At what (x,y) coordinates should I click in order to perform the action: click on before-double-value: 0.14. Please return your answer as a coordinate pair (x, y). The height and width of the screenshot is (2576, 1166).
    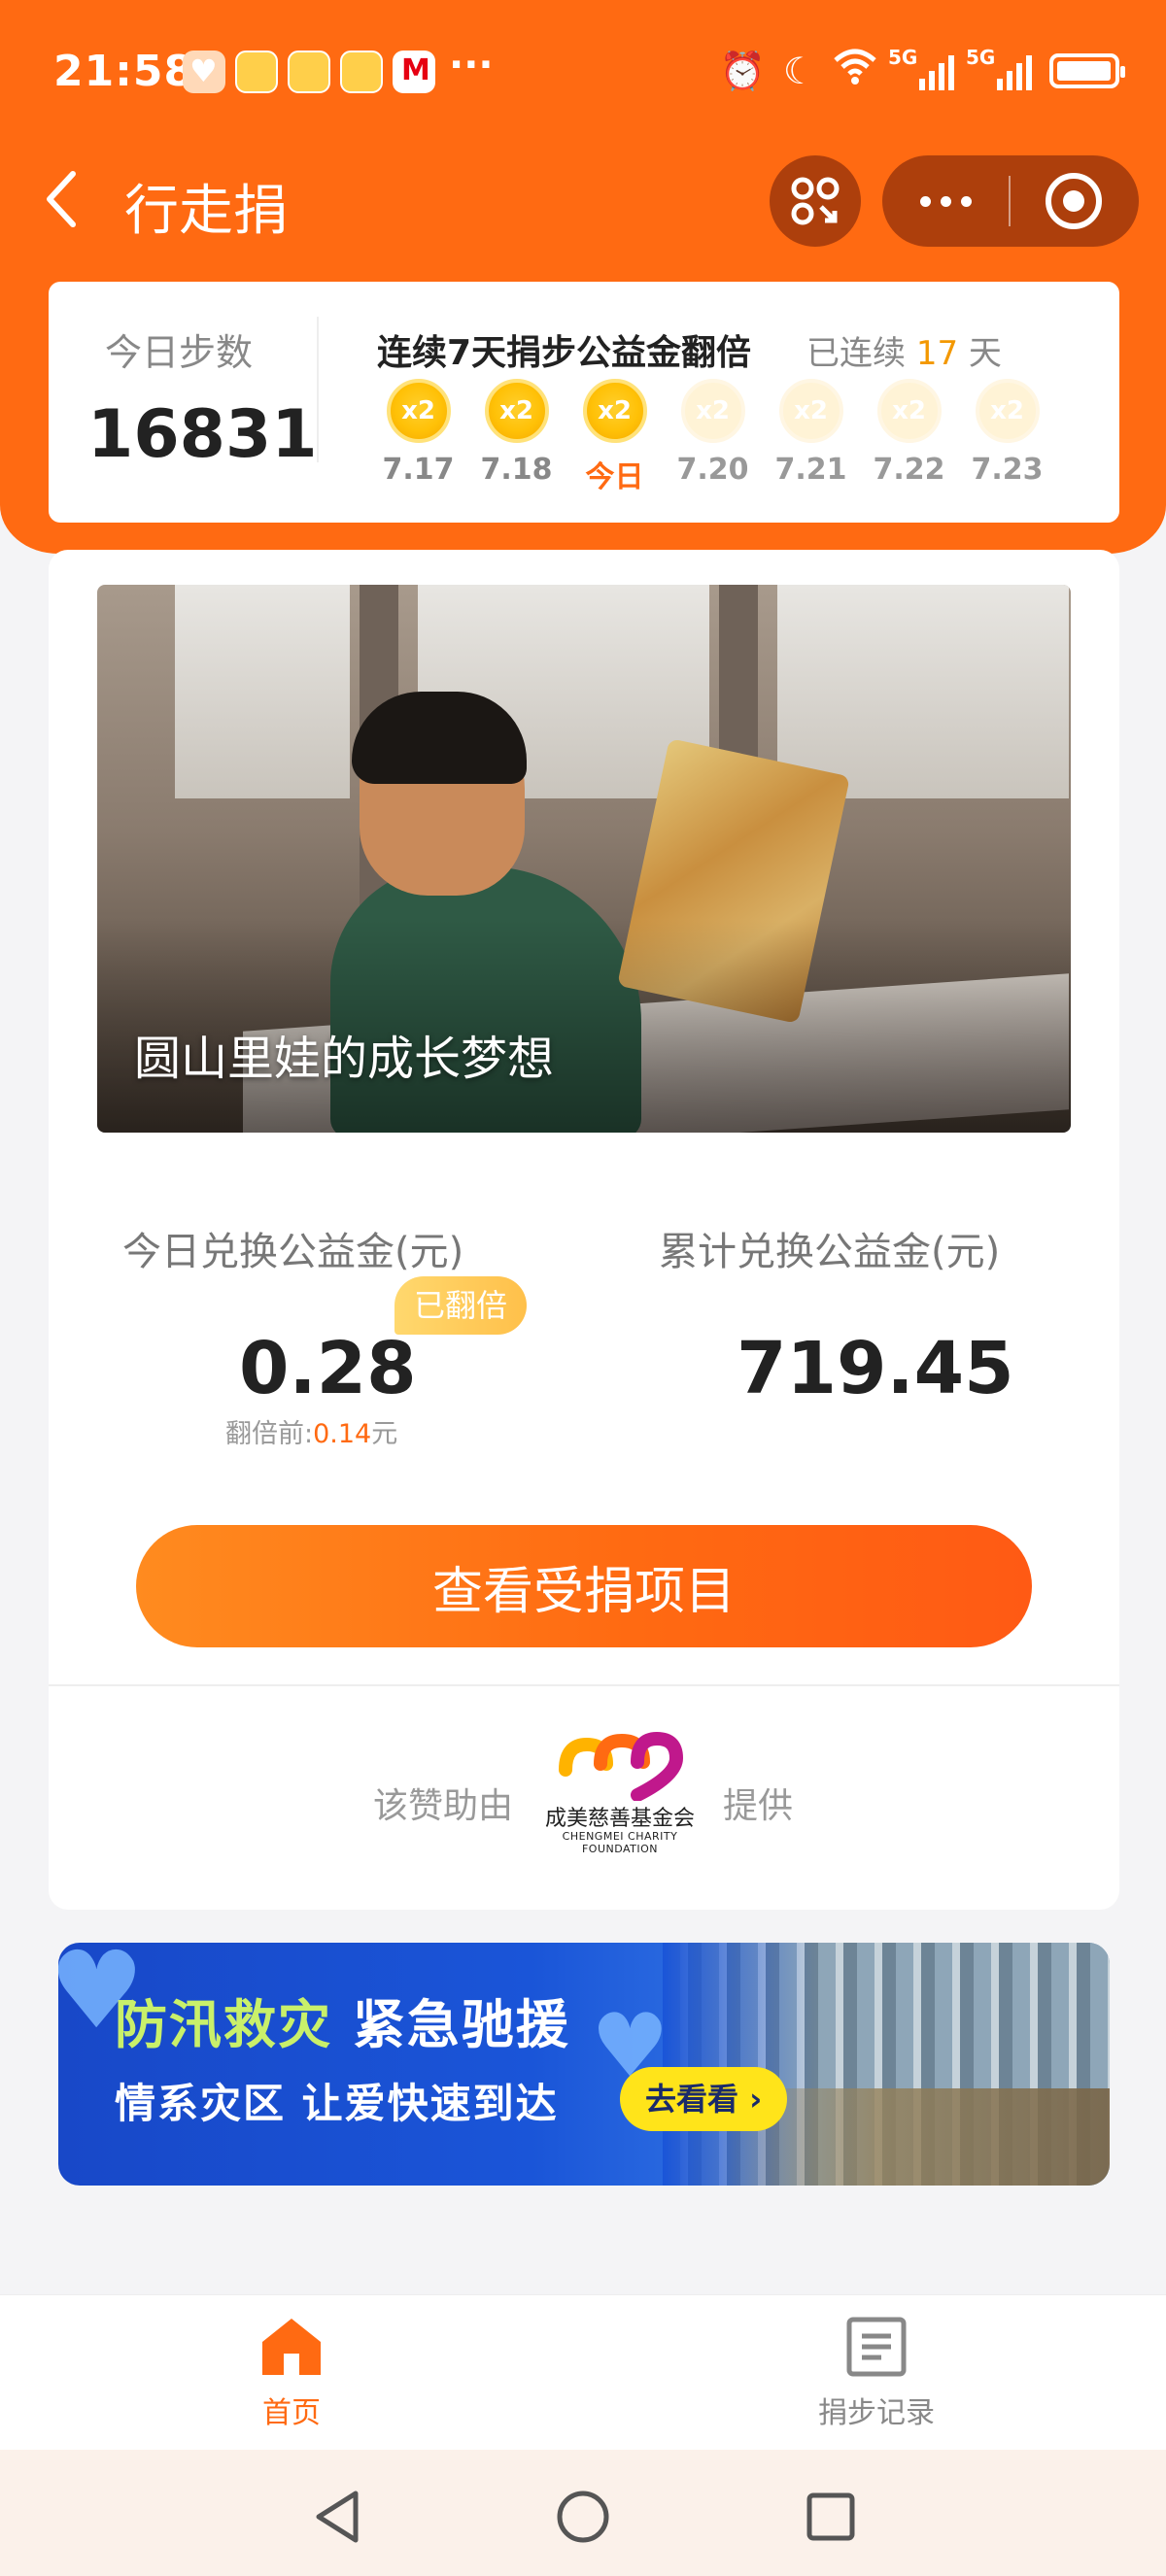
    Looking at the image, I should click on (342, 1434).